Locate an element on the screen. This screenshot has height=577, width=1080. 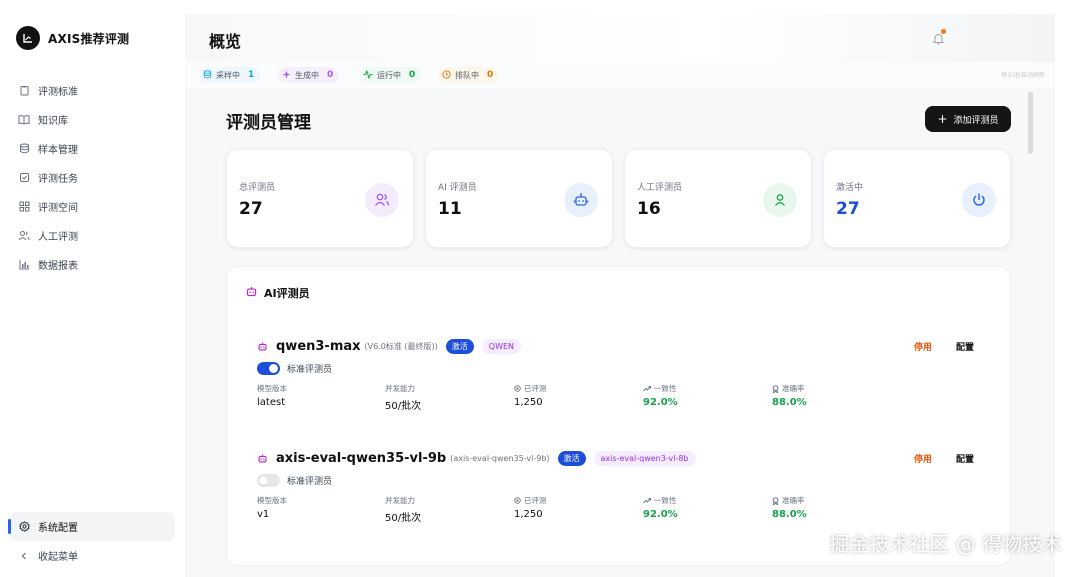
sidebar-item-samples: 样本管理 is located at coordinates (92, 148).